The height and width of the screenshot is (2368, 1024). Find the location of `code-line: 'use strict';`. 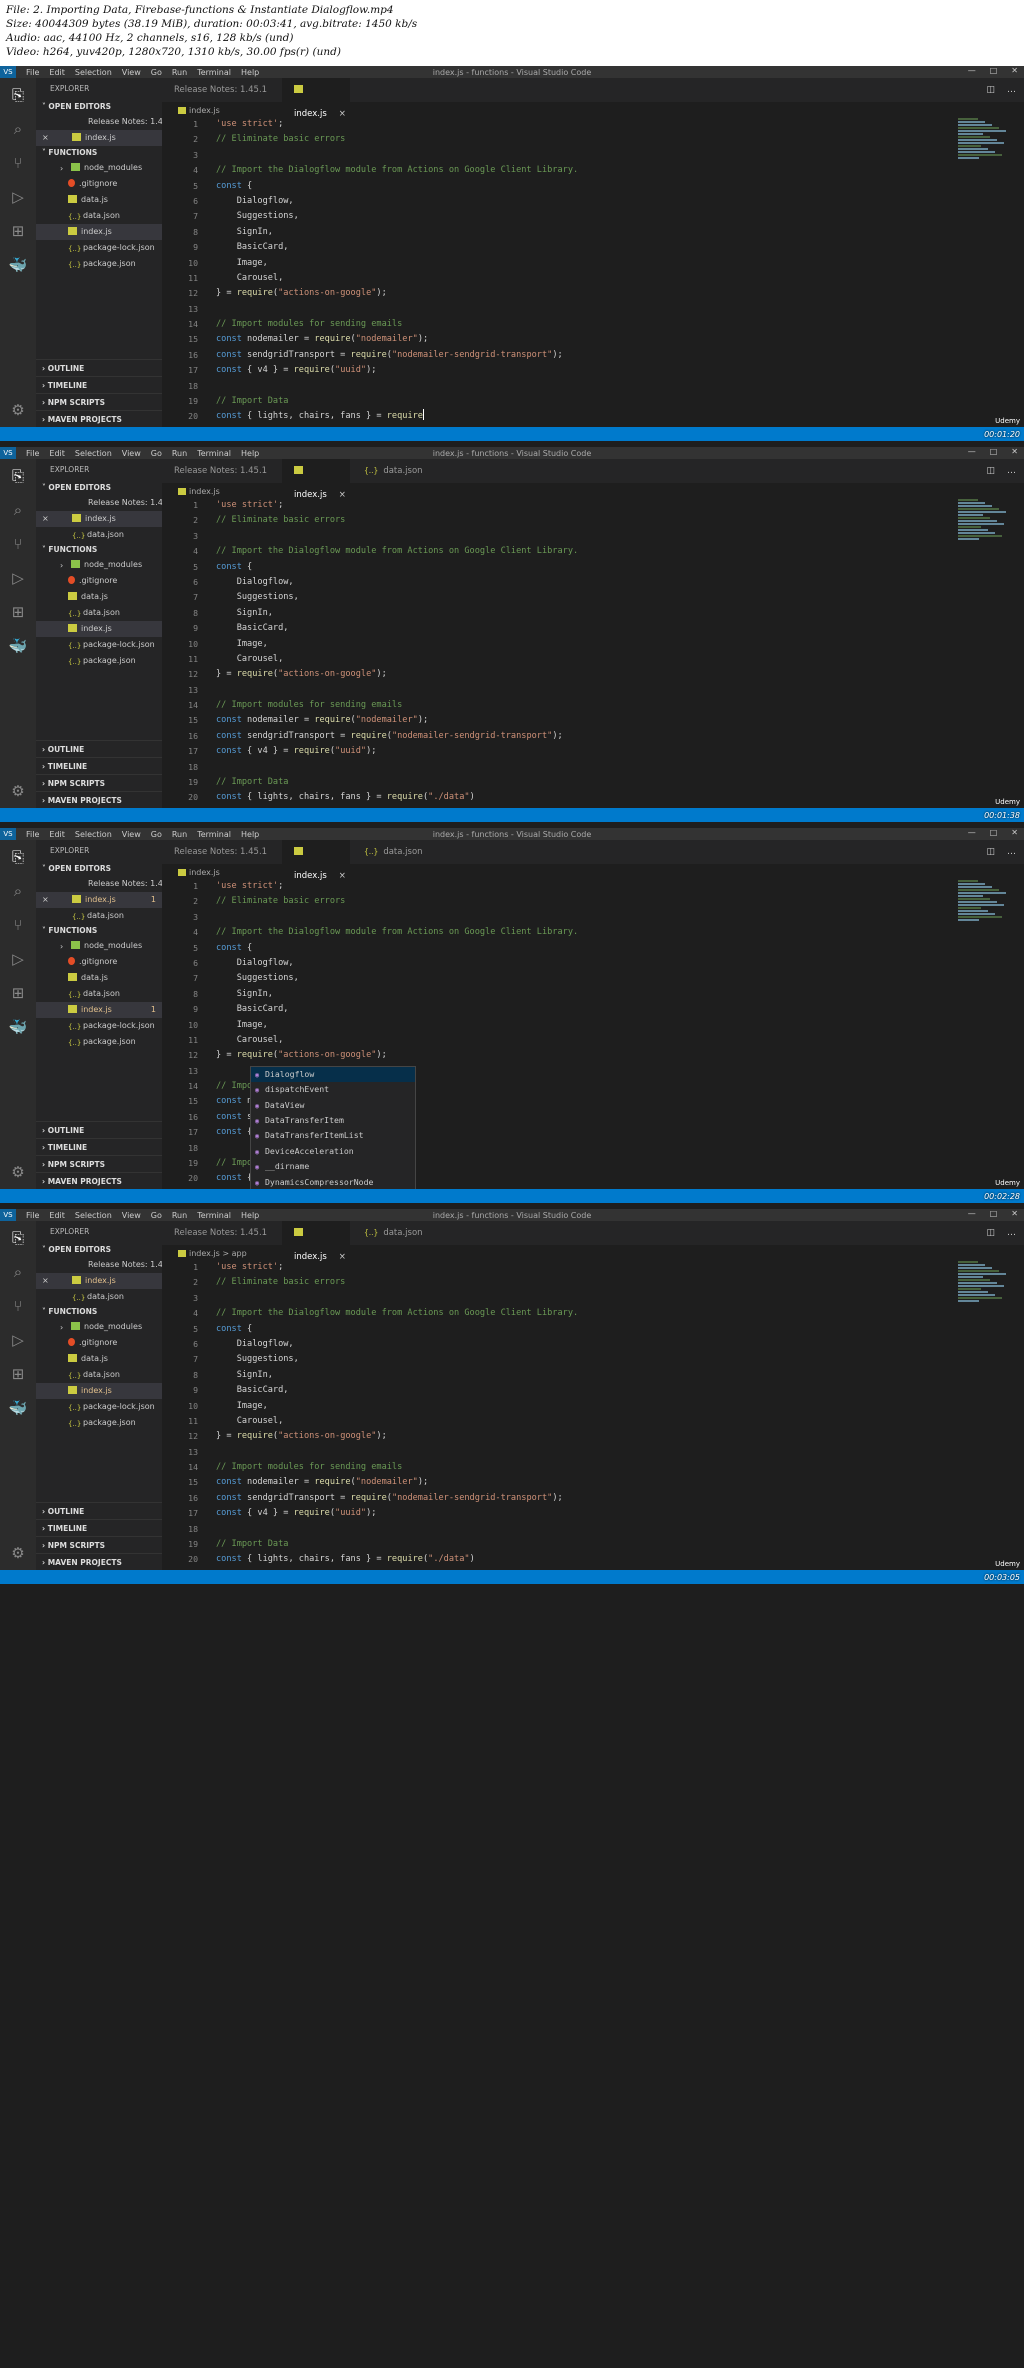

code-line: 'use strict'; is located at coordinates (620, 886).